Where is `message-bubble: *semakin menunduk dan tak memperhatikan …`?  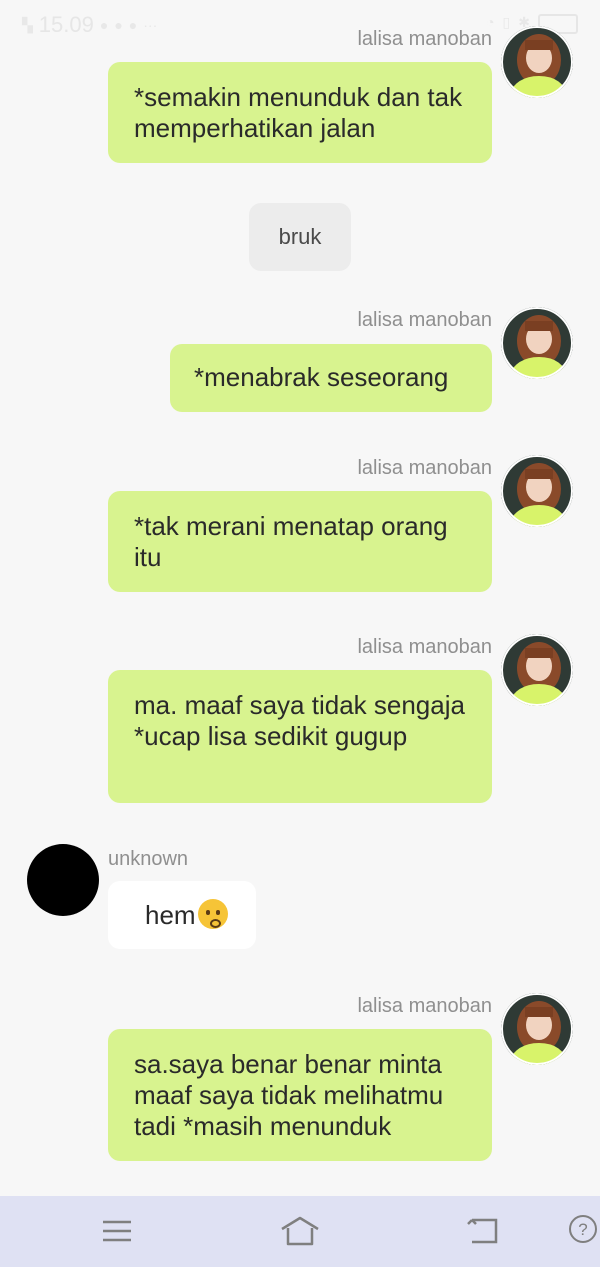
message-bubble: *semakin menunduk dan tak memperhatikan … is located at coordinates (300, 112).